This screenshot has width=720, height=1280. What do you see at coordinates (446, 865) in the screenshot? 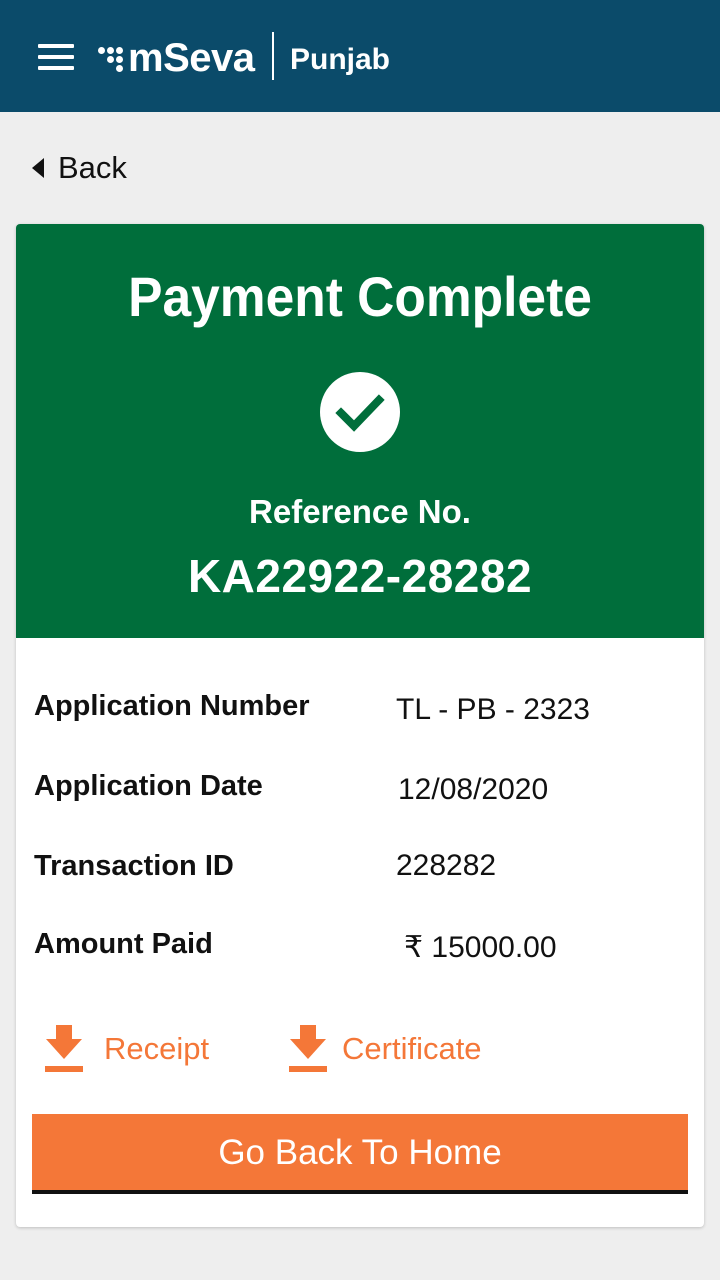
I see `transaction-id-value: 228282` at bounding box center [446, 865].